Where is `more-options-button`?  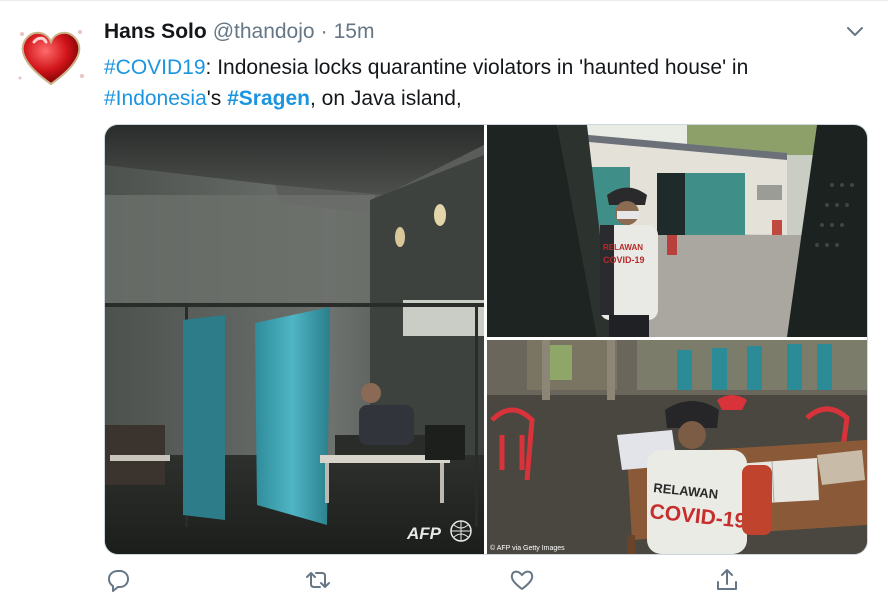 more-options-button is located at coordinates (855, 31).